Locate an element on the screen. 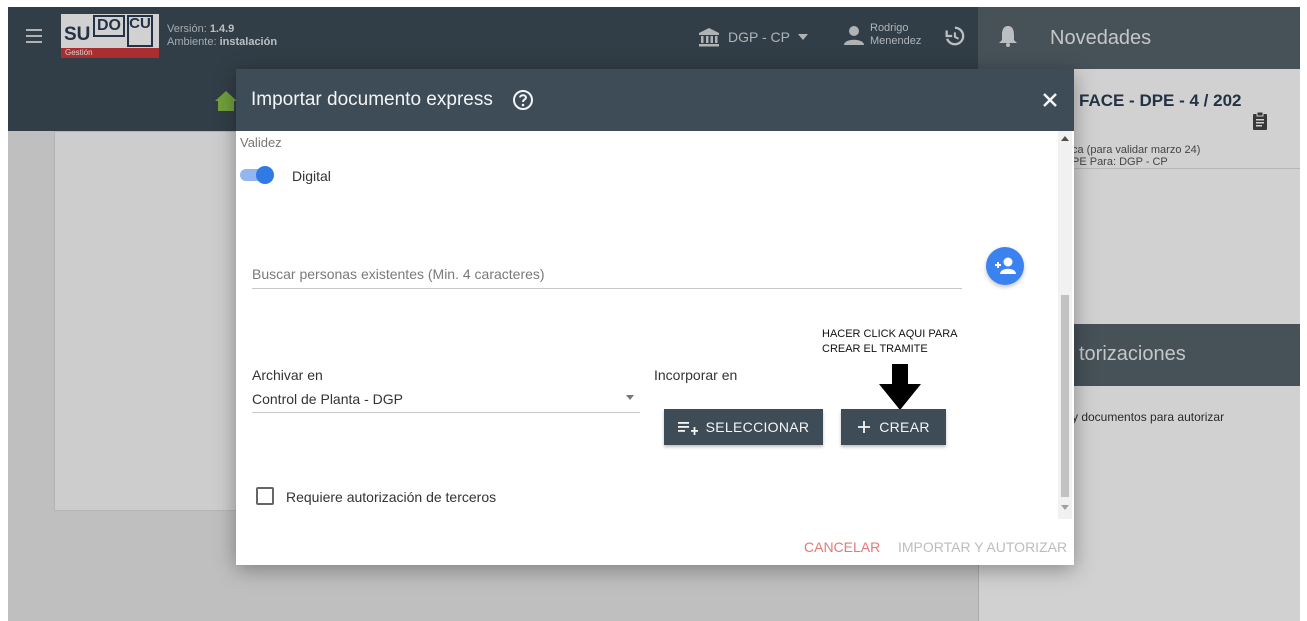 This screenshot has width=1307, height=621. seleccionar-button: SELECCIONAR is located at coordinates (743, 427).